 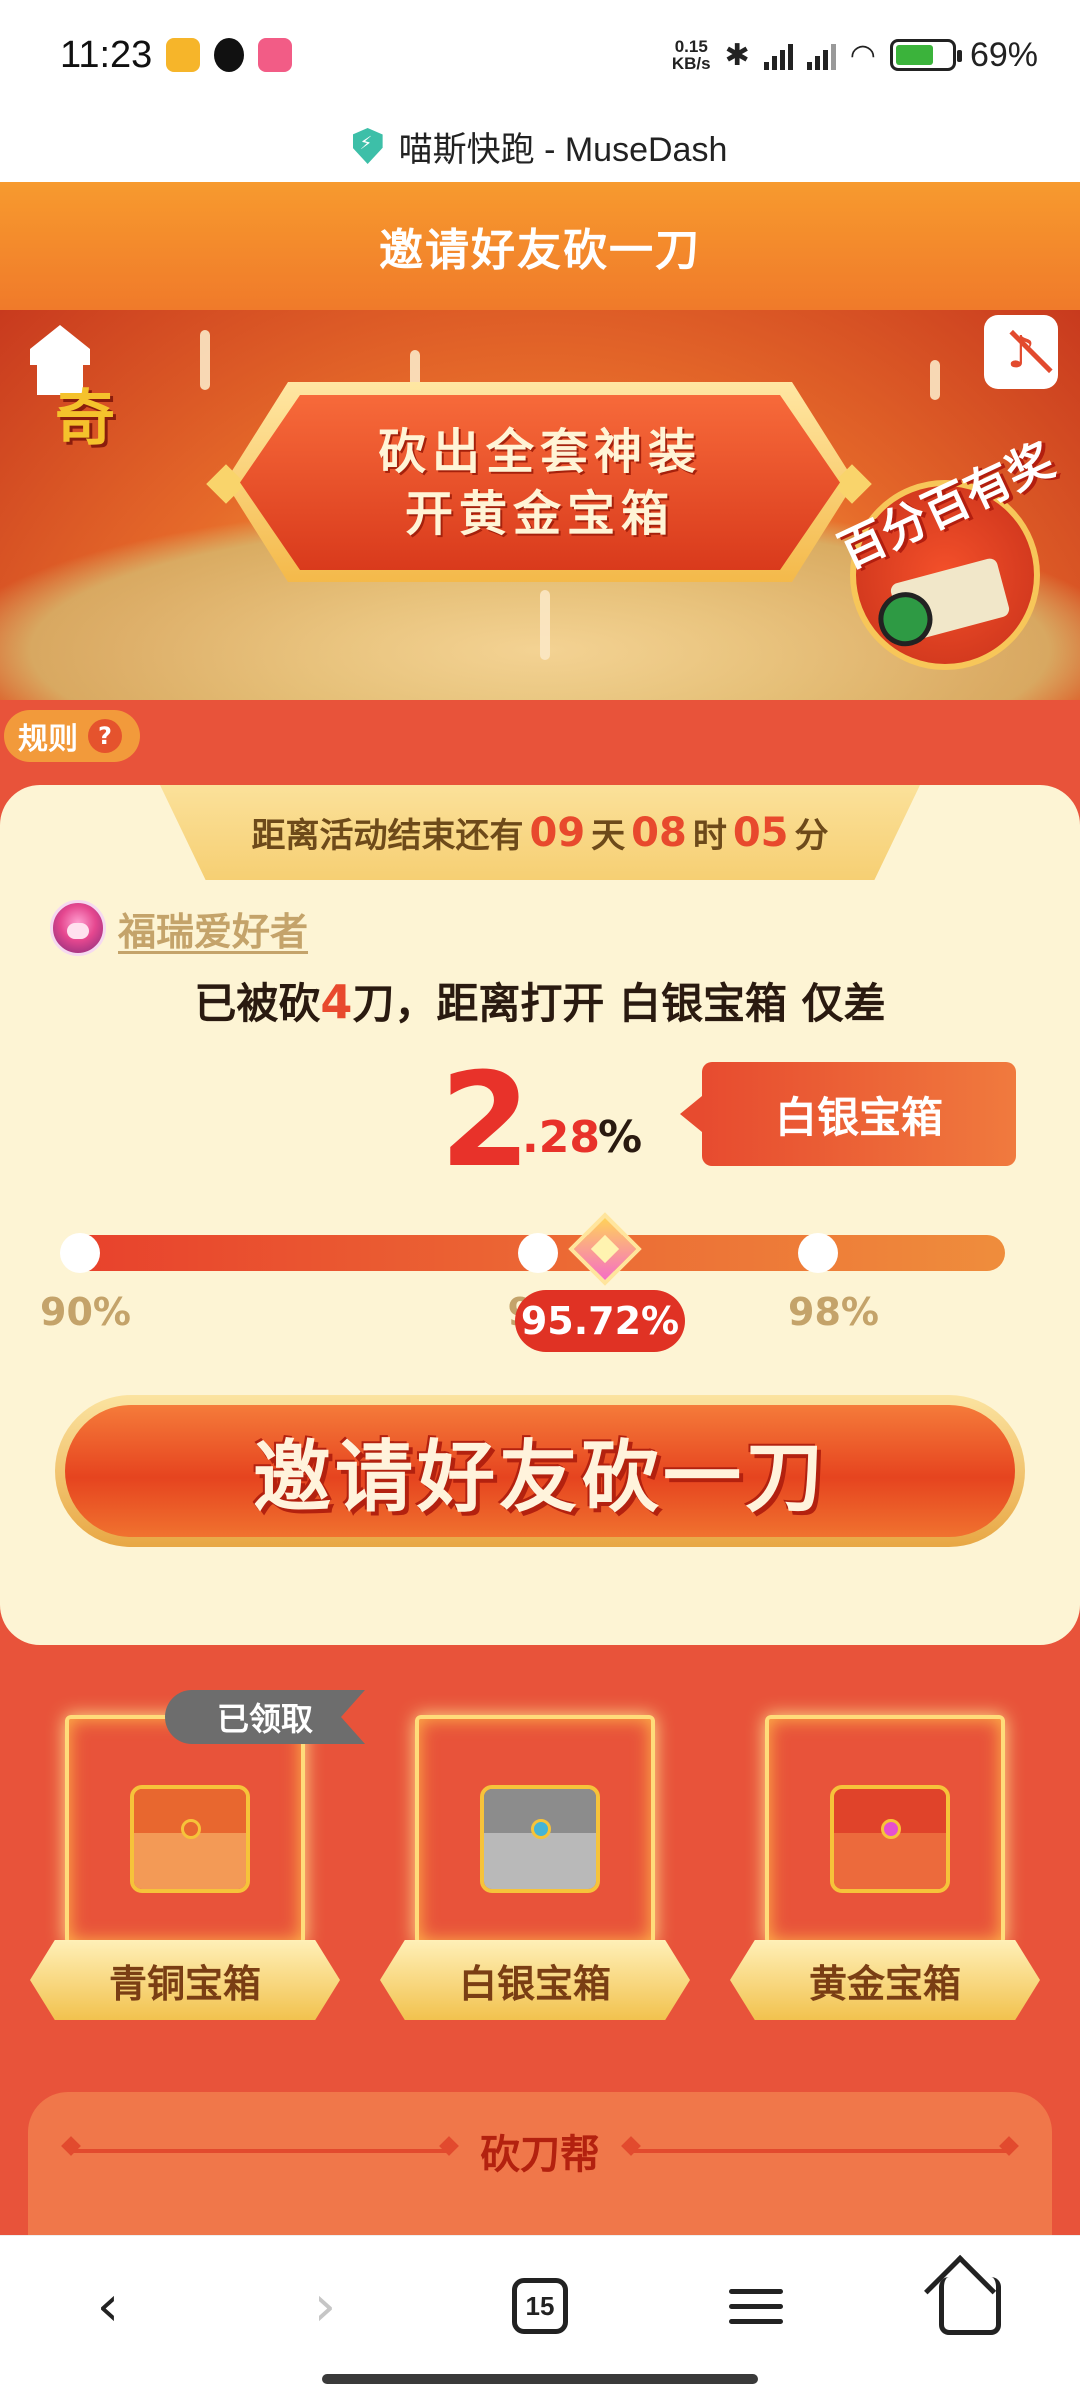 I want to click on browser-home-button, so click(x=970, y=2306).